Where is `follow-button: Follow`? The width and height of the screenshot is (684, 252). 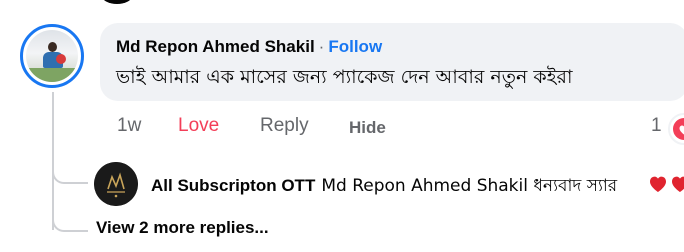 follow-button: Follow is located at coordinates (355, 46).